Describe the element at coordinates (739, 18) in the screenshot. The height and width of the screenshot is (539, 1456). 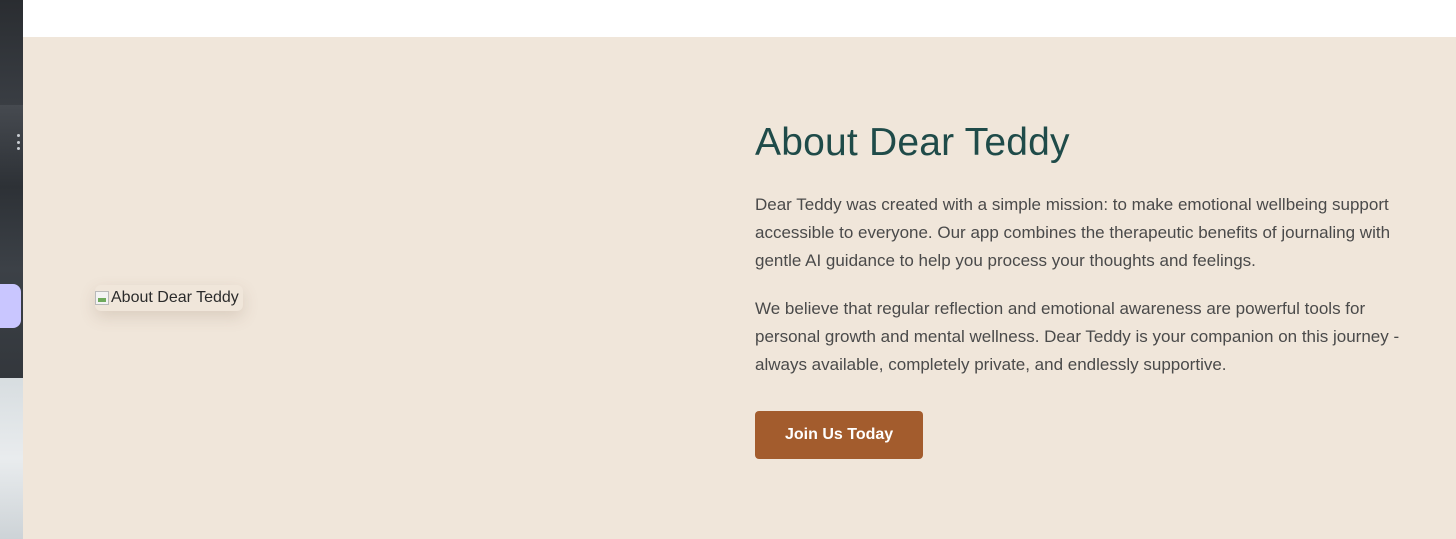
I see `page-header-area` at that location.